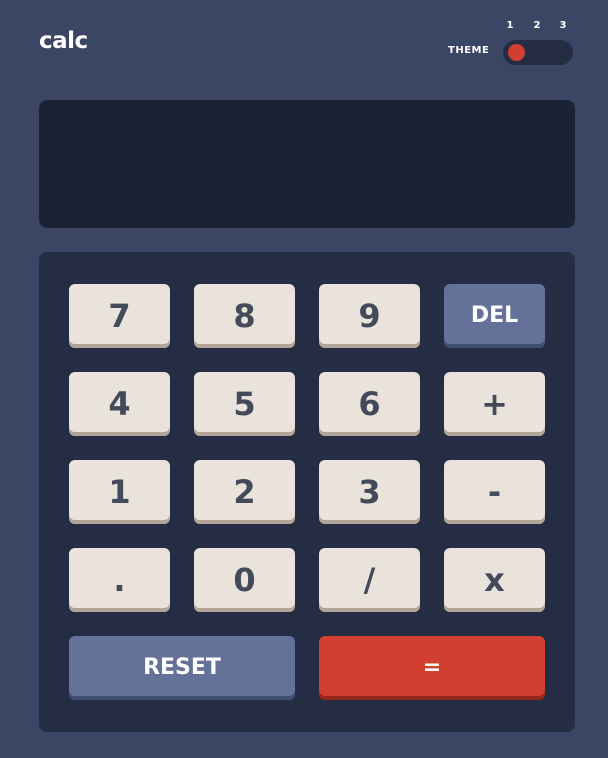 This screenshot has width=608, height=758. I want to click on decimal-button: ., so click(119, 580).